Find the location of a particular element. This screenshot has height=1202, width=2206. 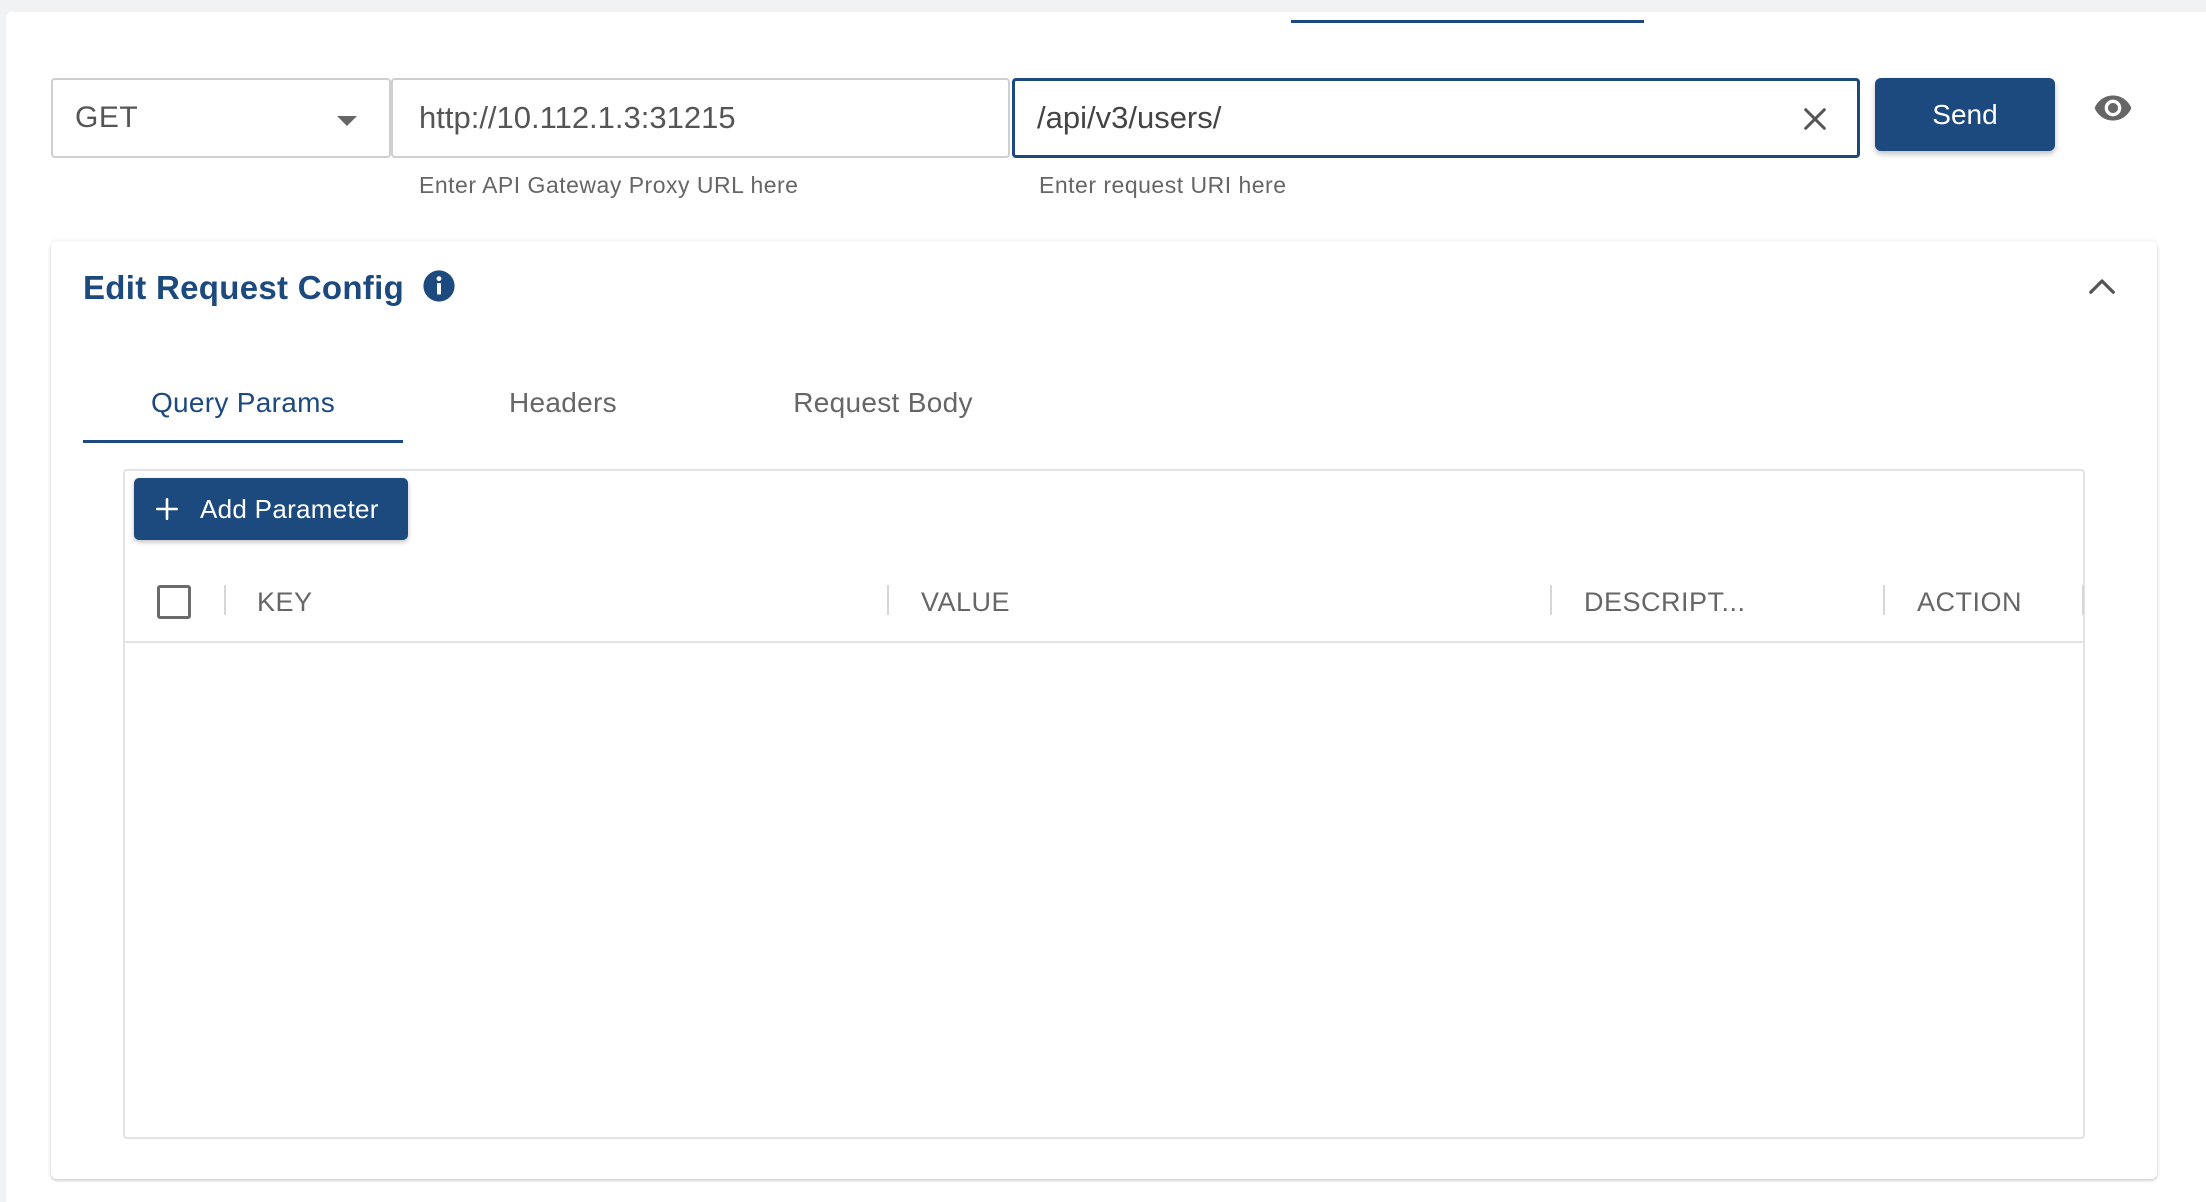

active-tab-indicator is located at coordinates (1467, 21).